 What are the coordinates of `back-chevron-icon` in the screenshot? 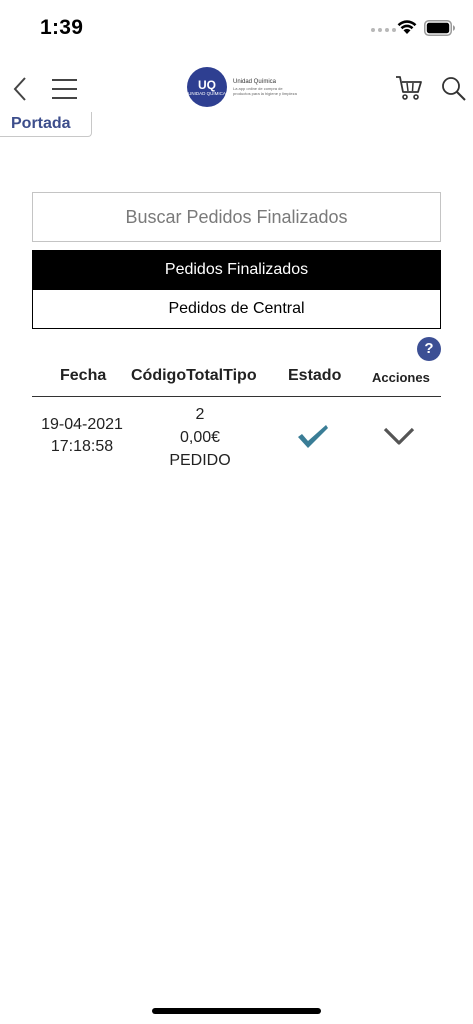 It's located at (21, 89).